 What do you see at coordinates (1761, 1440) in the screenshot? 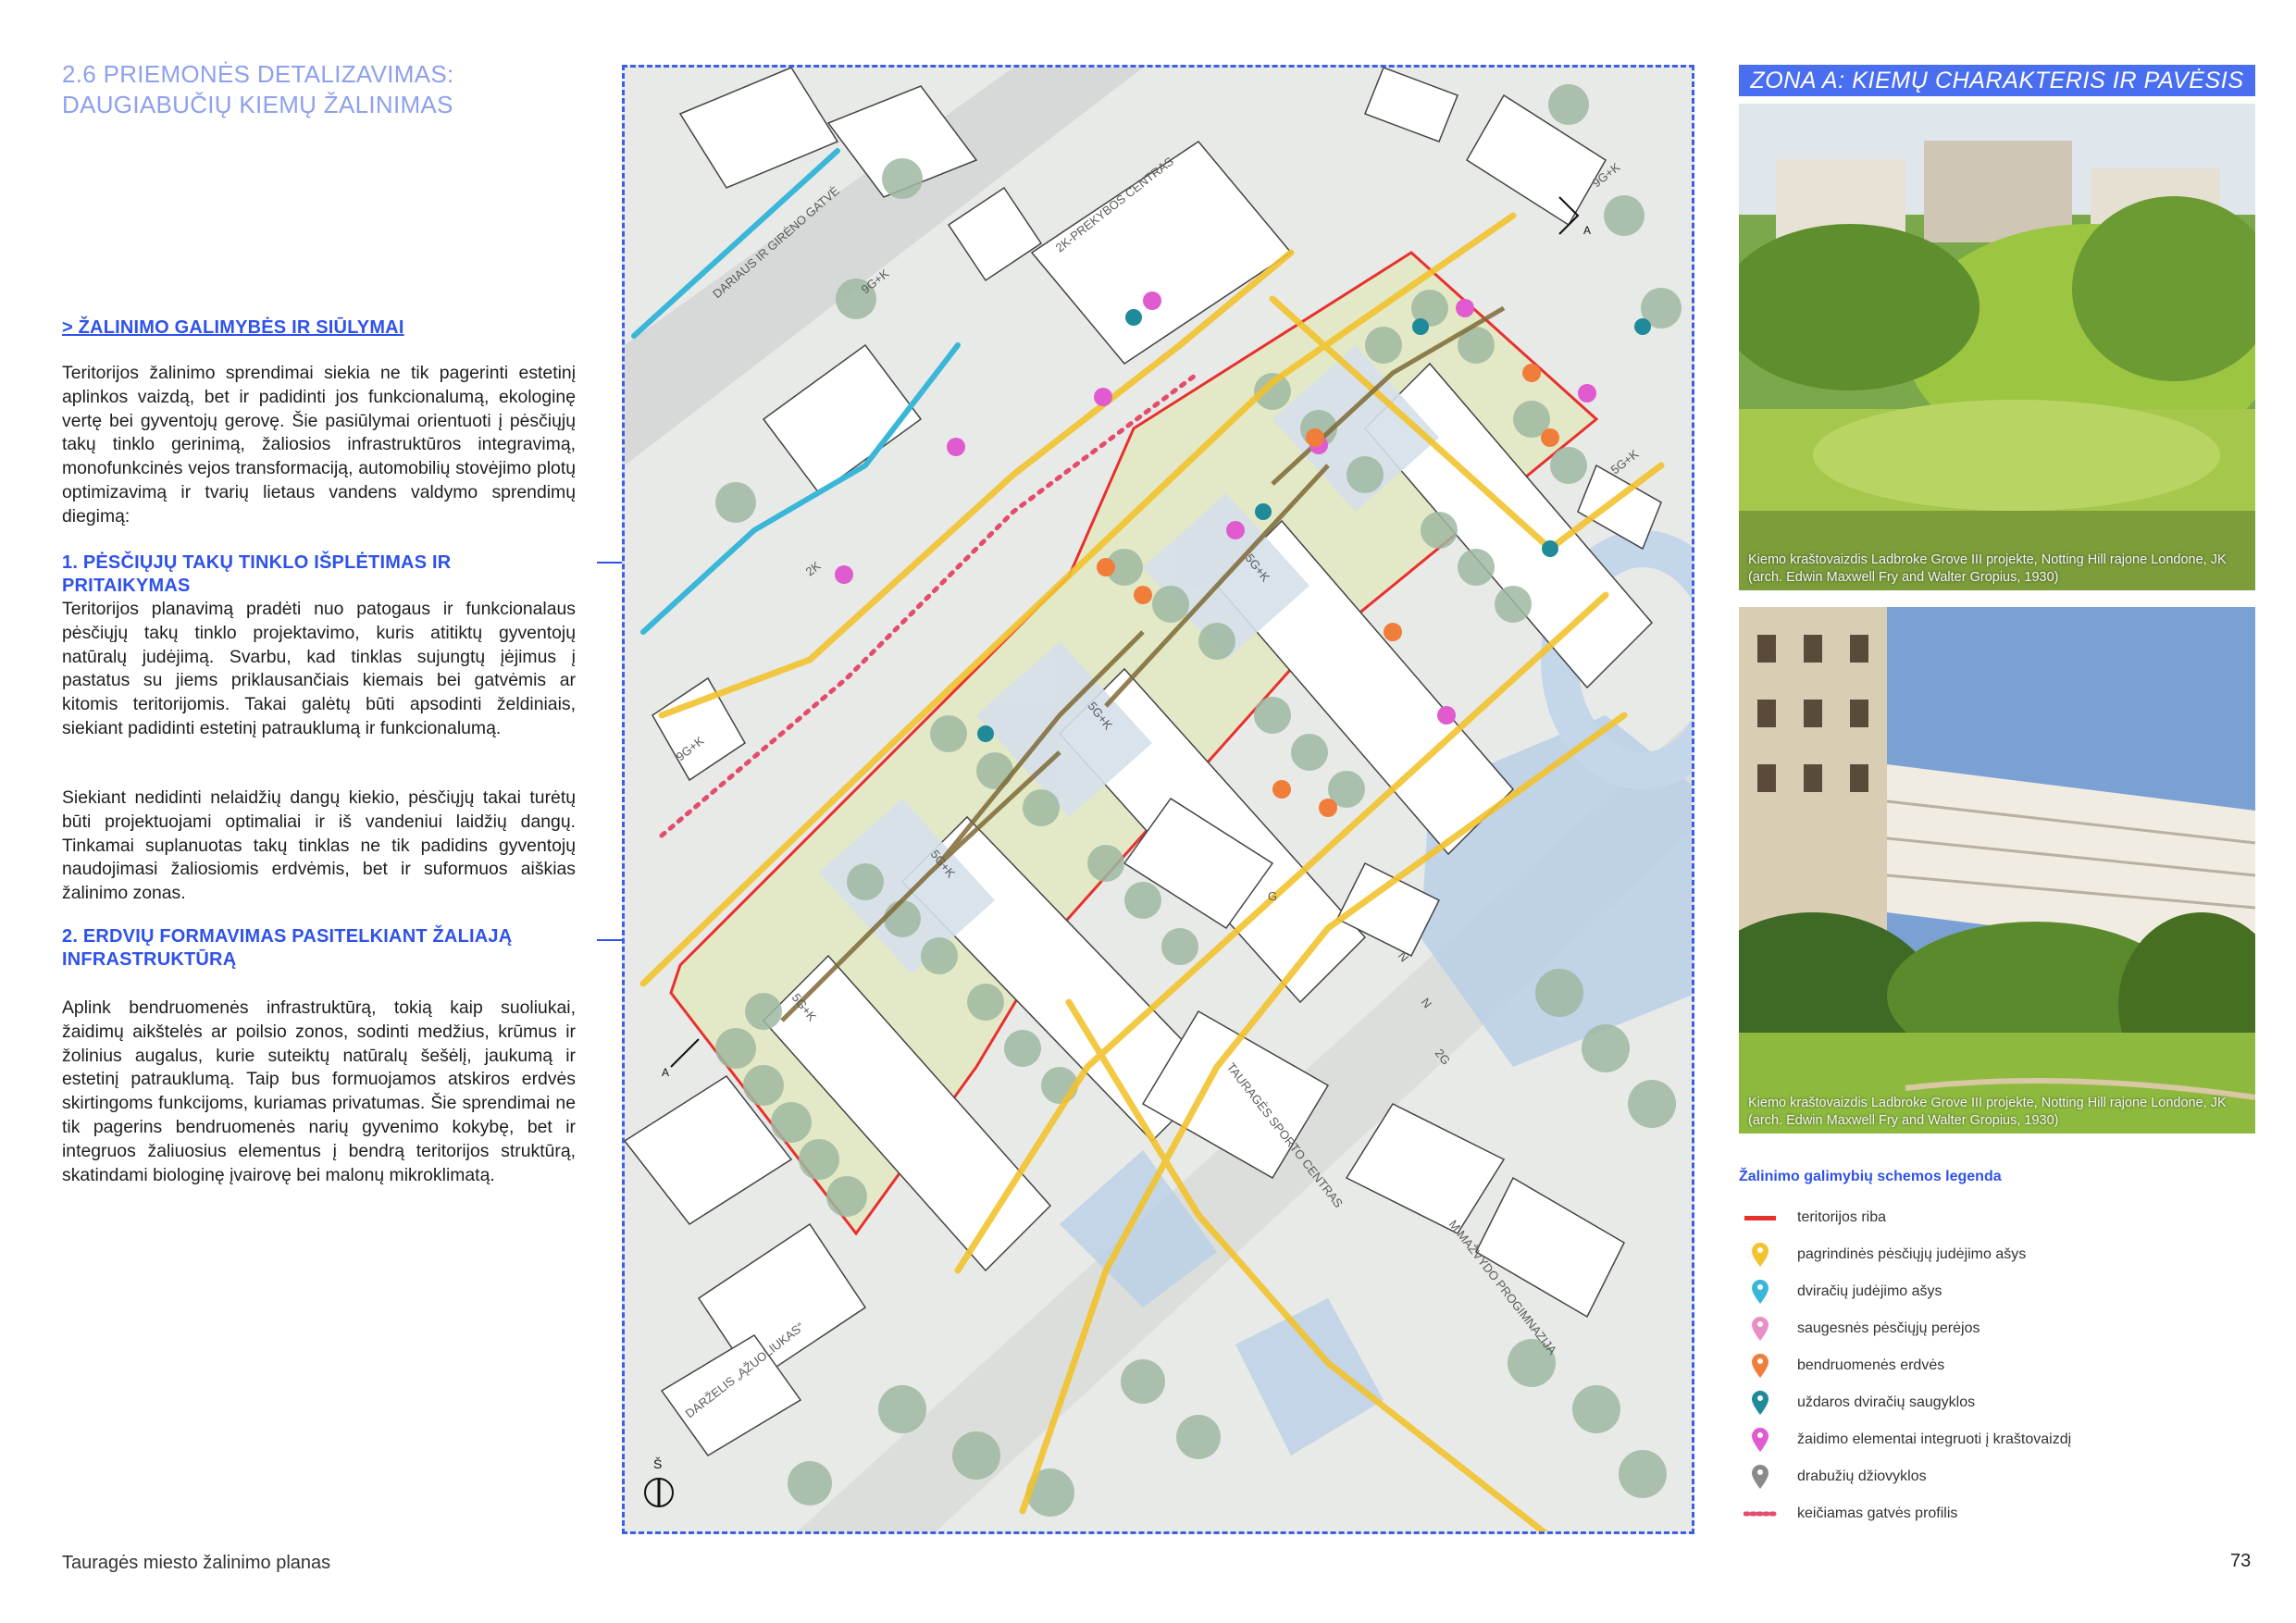
I see `play-pin-icon` at bounding box center [1761, 1440].